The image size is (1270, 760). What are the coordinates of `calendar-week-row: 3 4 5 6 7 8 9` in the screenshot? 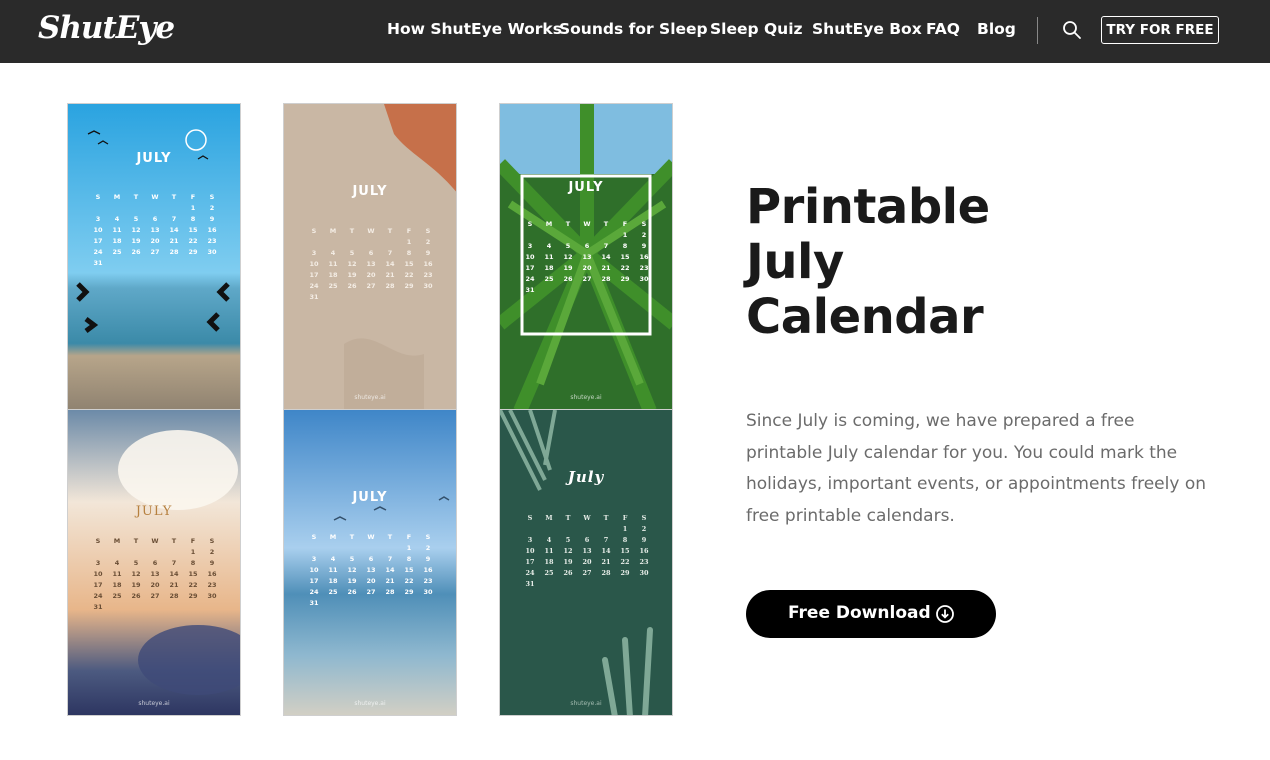 It's located at (371, 253).